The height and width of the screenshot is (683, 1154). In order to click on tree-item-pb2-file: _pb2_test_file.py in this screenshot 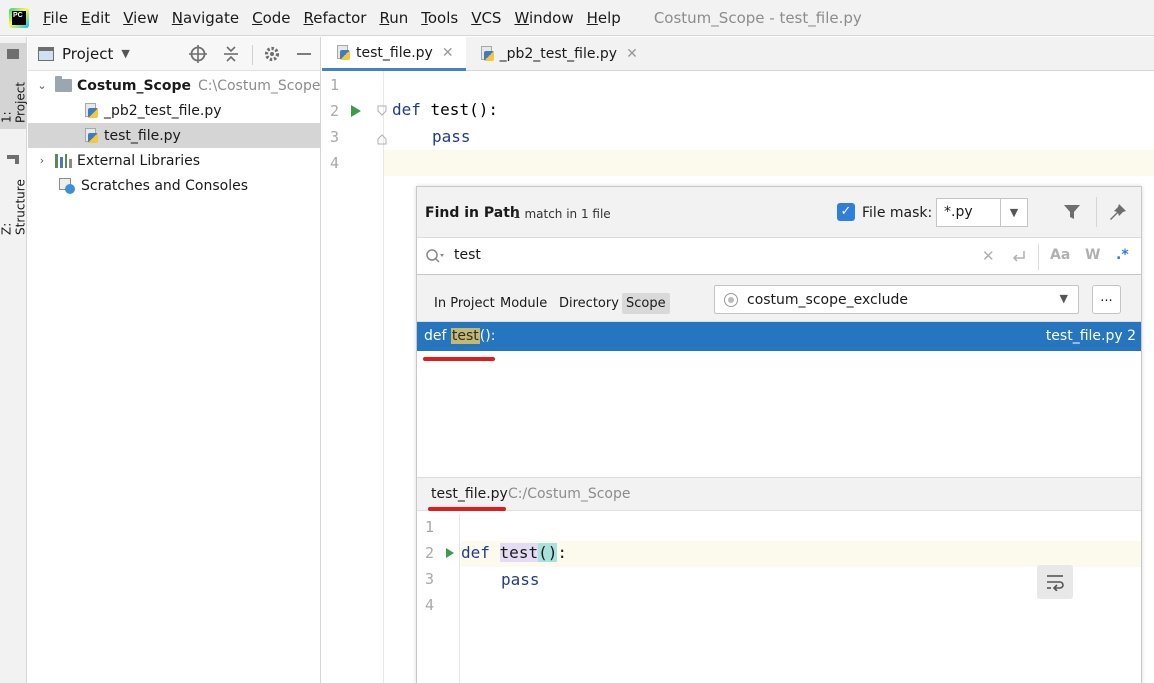, I will do `click(174, 110)`.